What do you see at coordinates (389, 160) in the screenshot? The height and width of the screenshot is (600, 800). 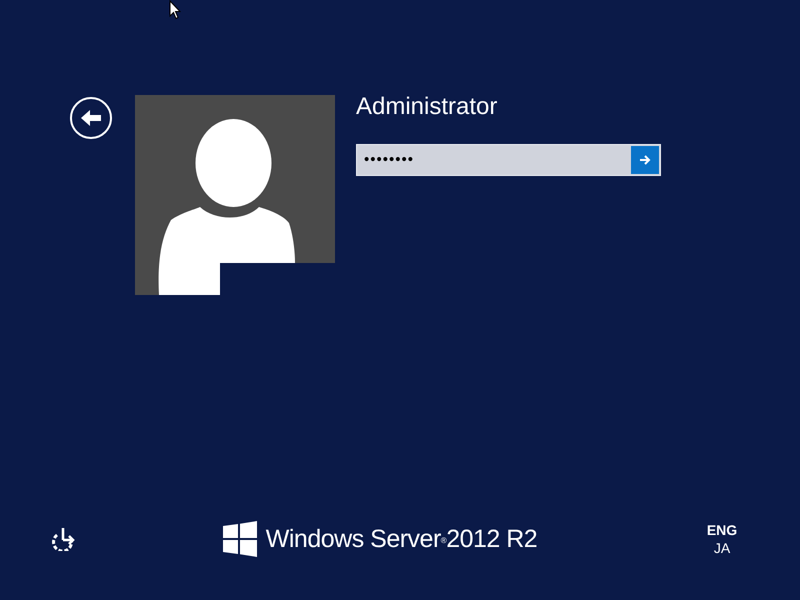 I see `password-value: ••••••••` at bounding box center [389, 160].